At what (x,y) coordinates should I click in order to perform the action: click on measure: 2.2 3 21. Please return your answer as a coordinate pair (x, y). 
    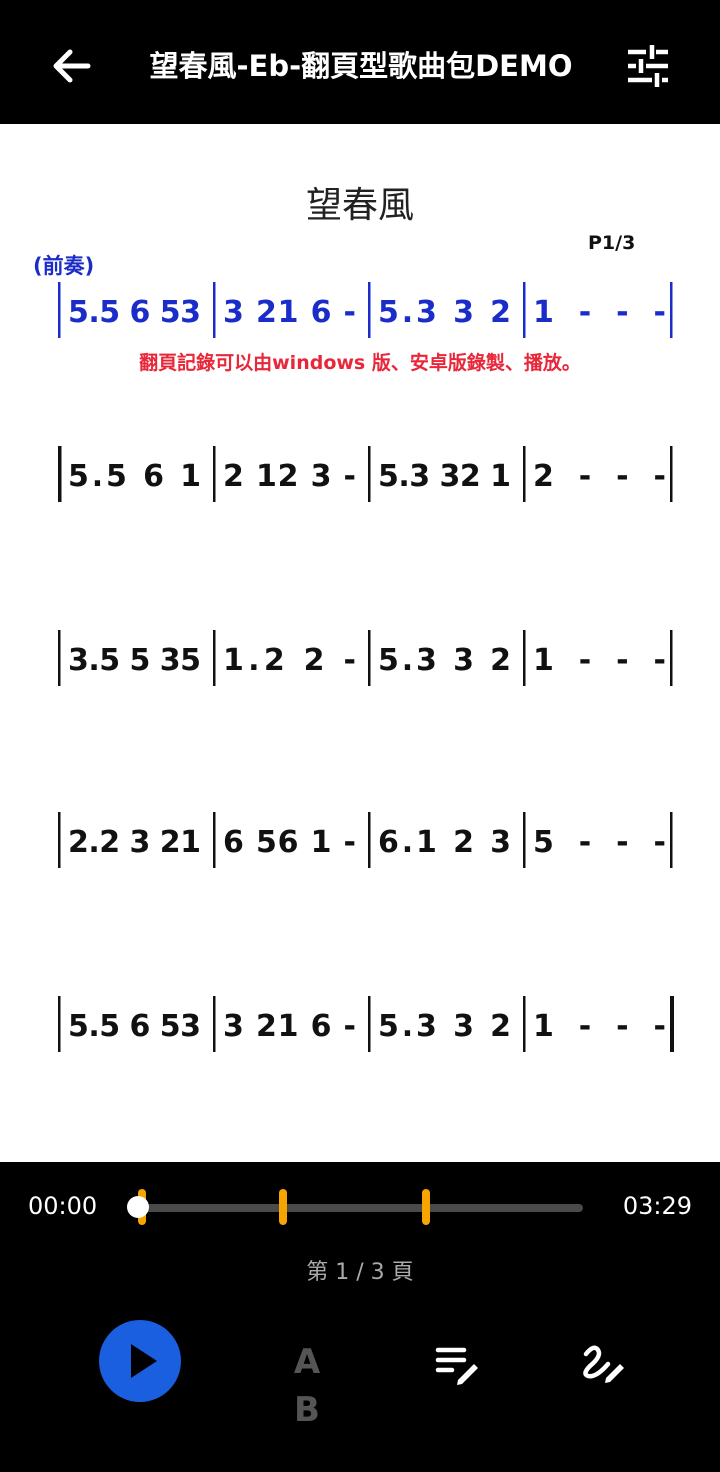
    Looking at the image, I should click on (134, 842).